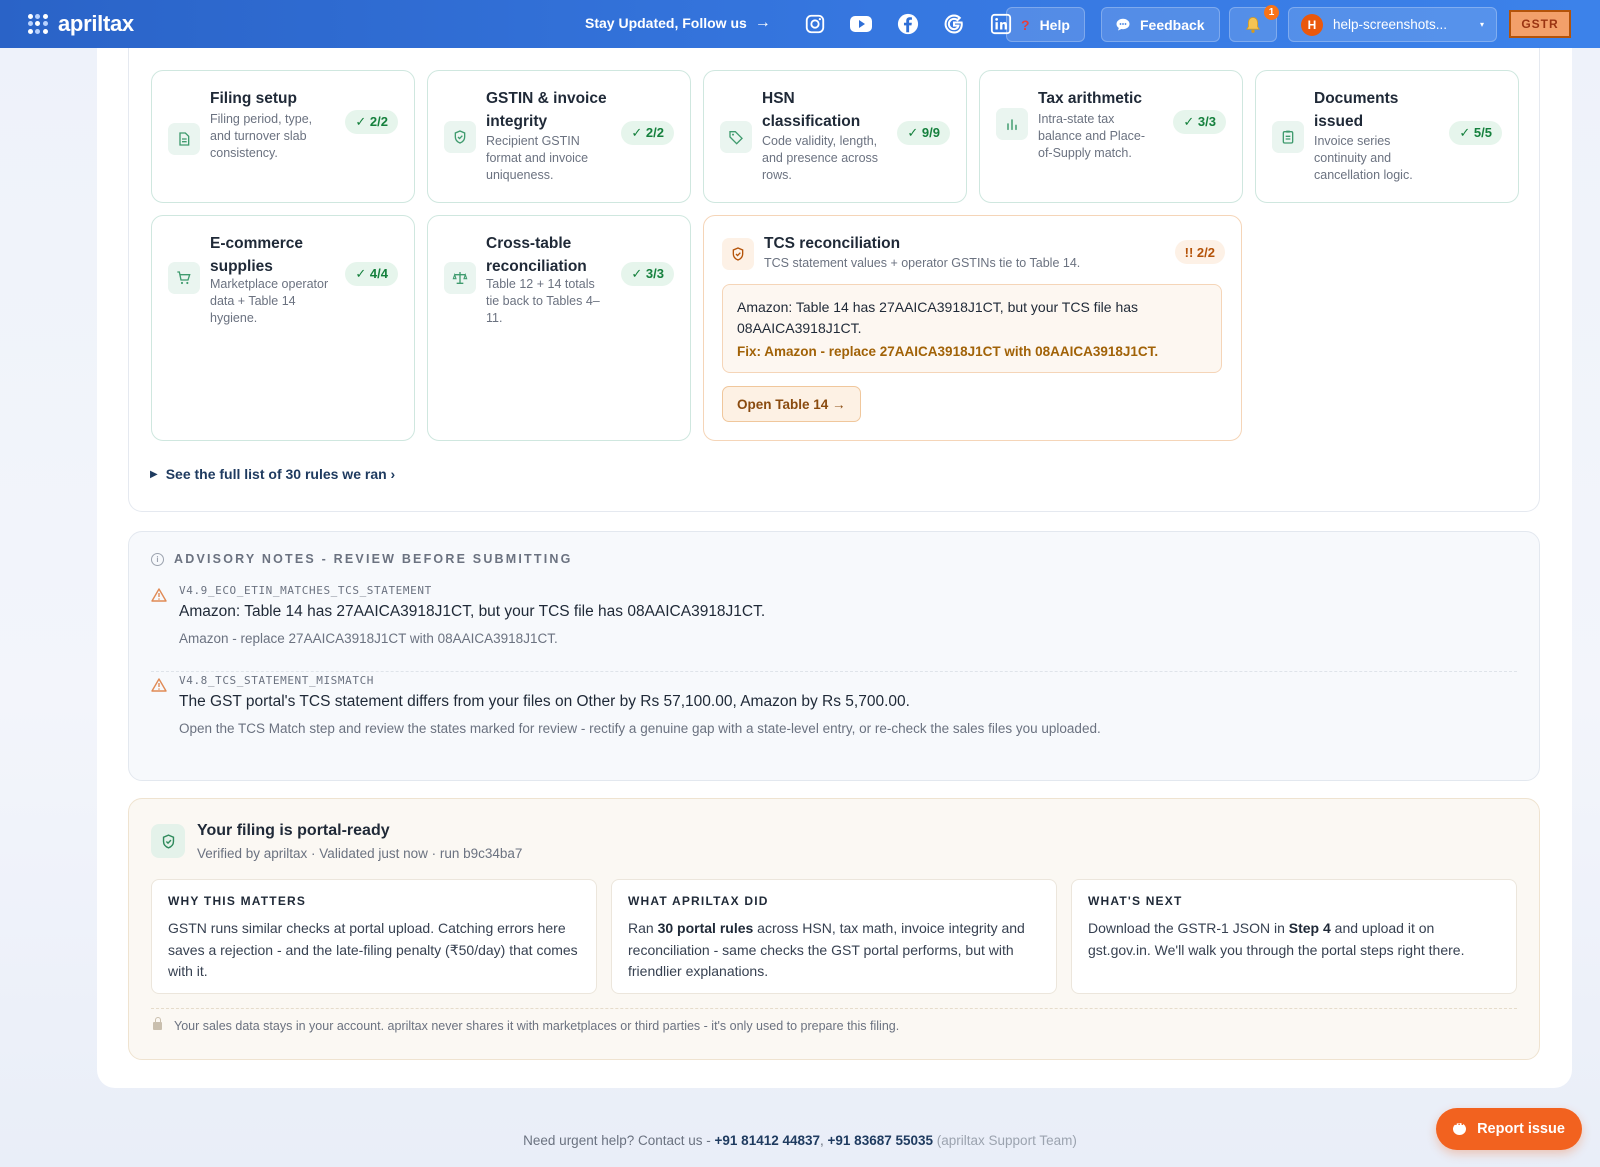 This screenshot has height=1167, width=1600. What do you see at coordinates (371, 274) in the screenshot?
I see `pass-badge: ✓ 4/4` at bounding box center [371, 274].